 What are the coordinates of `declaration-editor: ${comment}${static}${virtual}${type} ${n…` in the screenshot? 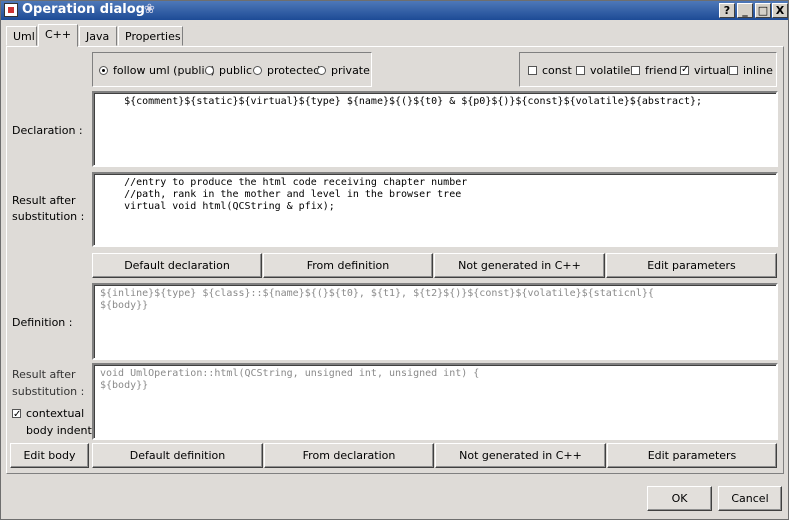 It's located at (435, 129).